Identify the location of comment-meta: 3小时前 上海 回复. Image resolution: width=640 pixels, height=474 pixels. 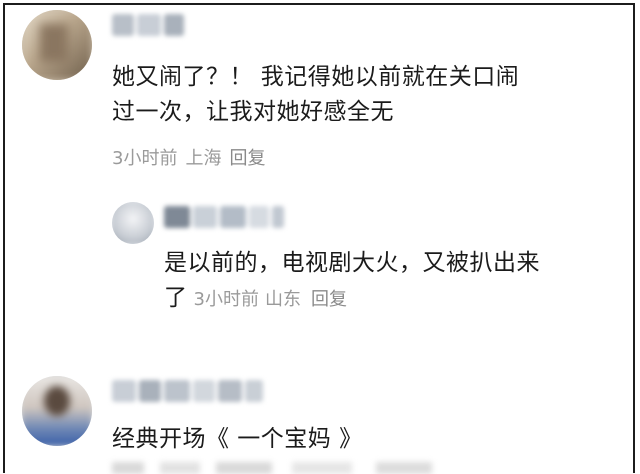
(192, 157).